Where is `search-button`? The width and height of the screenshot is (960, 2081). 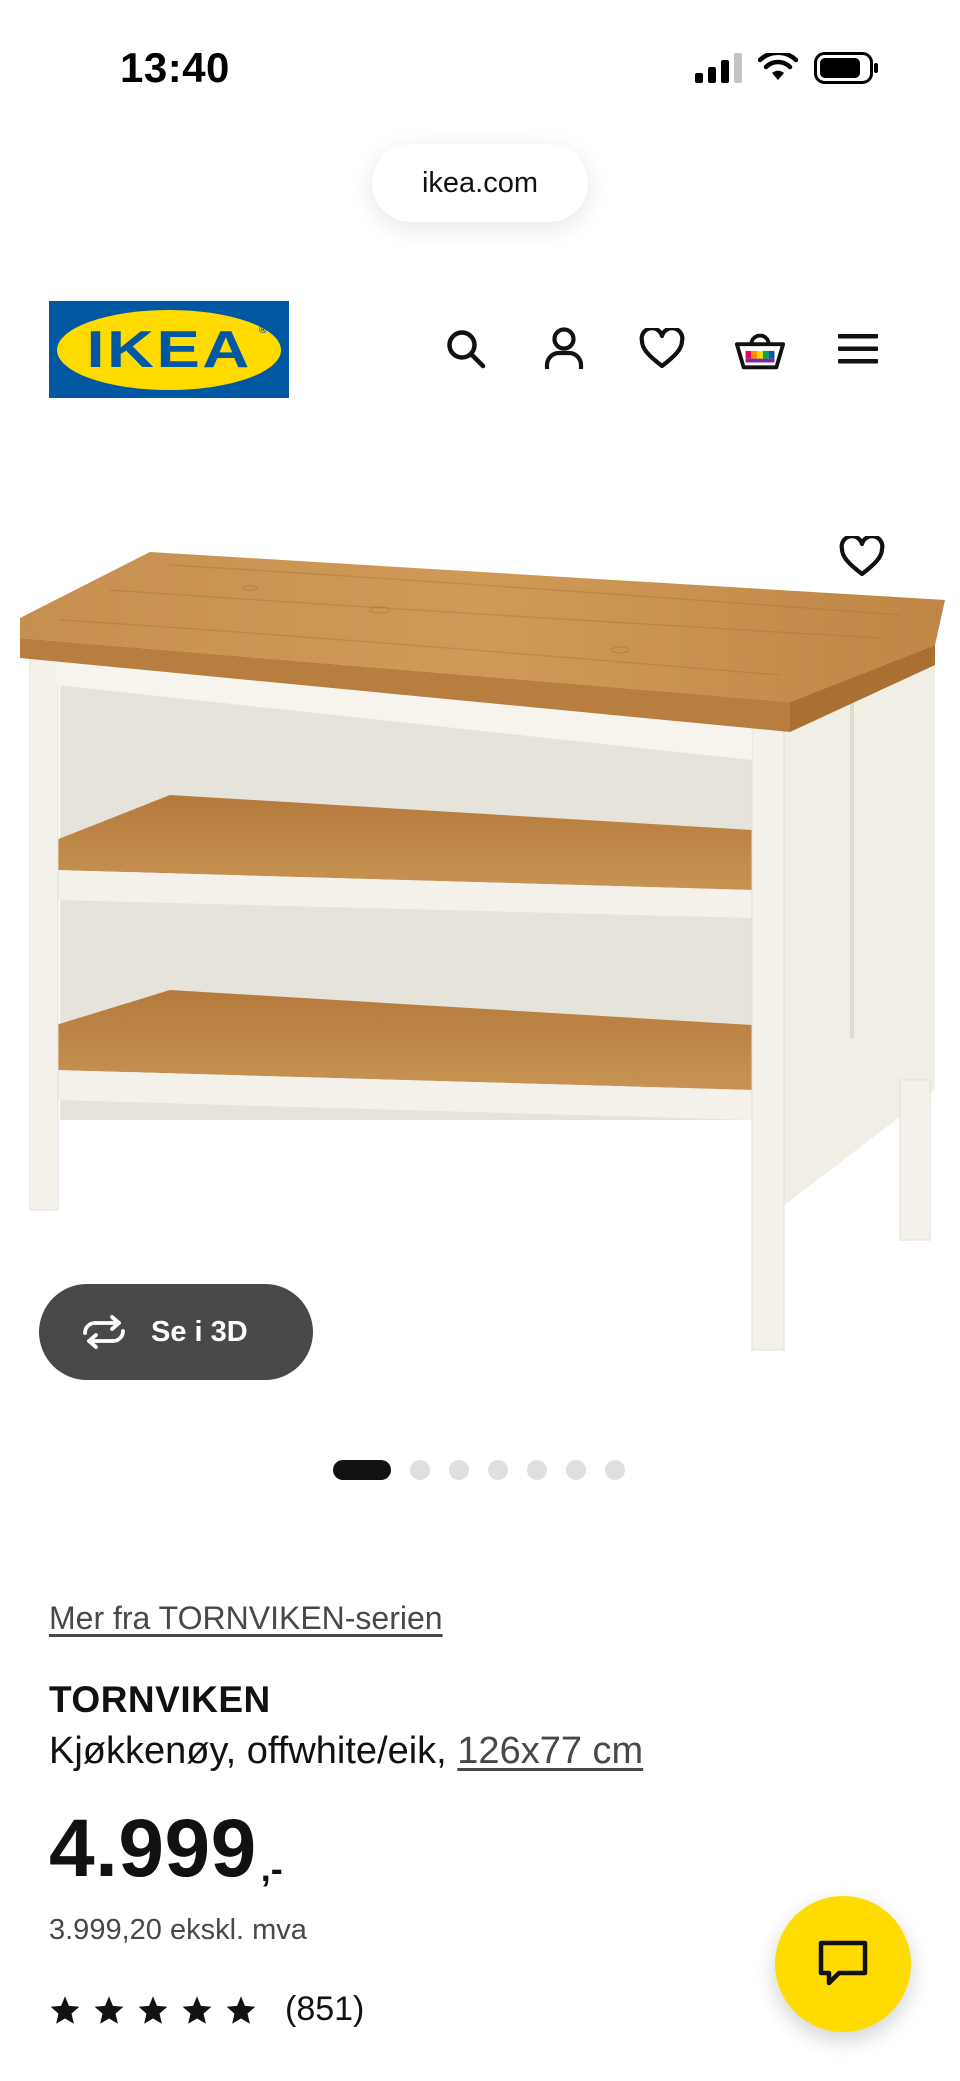 search-button is located at coordinates (466, 349).